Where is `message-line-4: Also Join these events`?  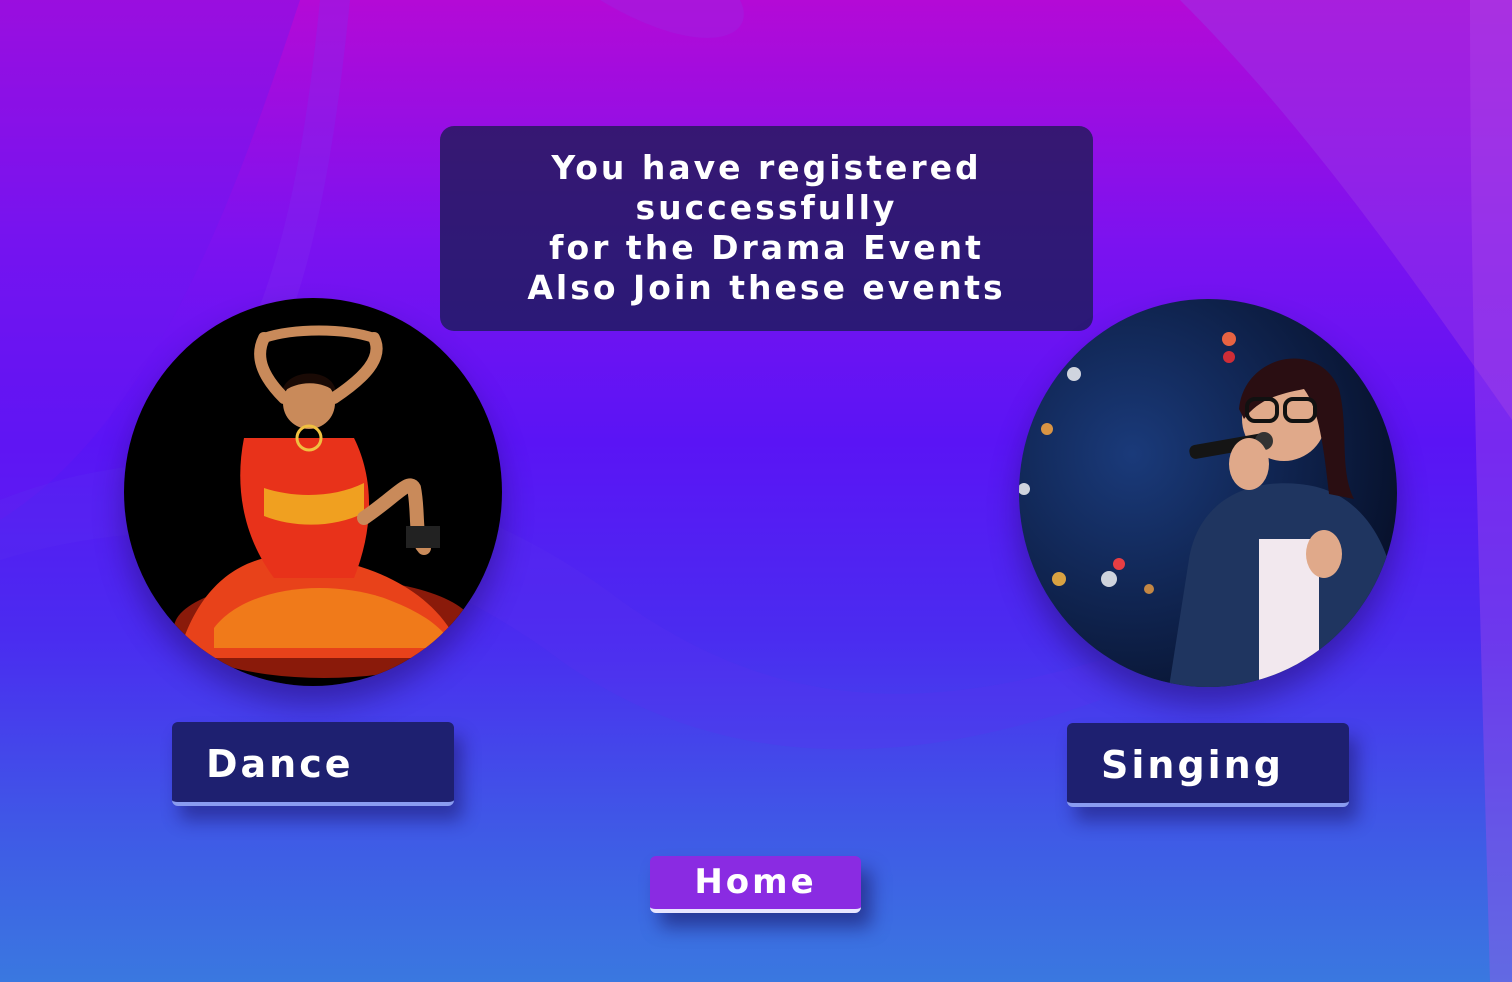
message-line-4: Also Join these events is located at coordinates (766, 287).